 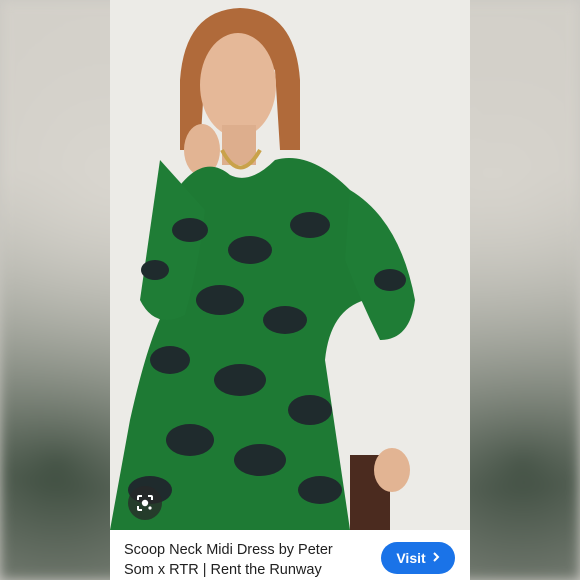 What do you see at coordinates (411, 558) in the screenshot?
I see `visit-label: Visit` at bounding box center [411, 558].